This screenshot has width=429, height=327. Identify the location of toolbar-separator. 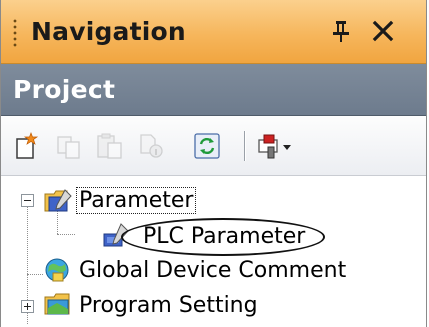
(245, 146).